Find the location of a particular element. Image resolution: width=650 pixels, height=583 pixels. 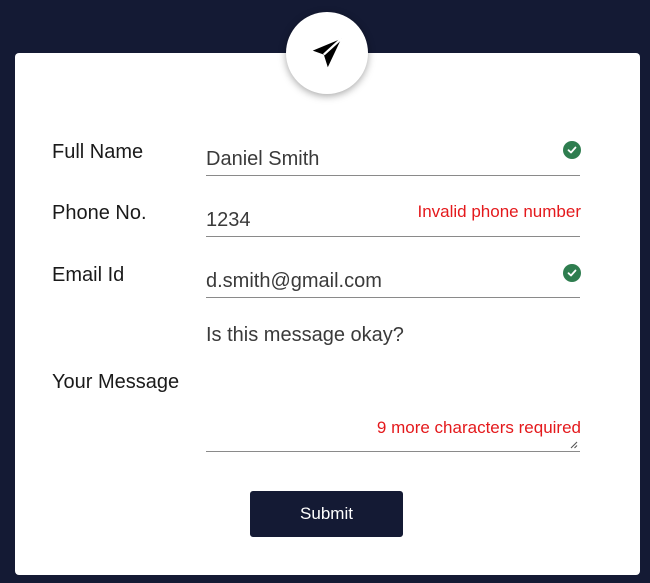

email-input is located at coordinates (393, 281).